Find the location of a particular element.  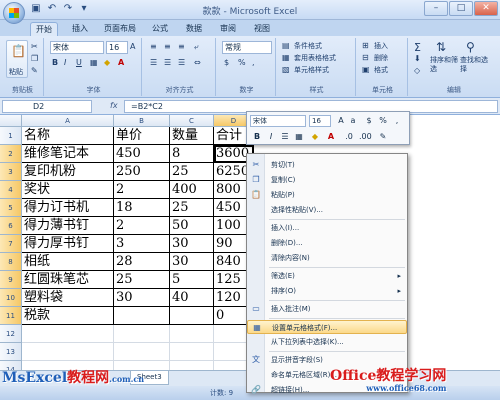

cell-c5: 25 is located at coordinates (192, 208).